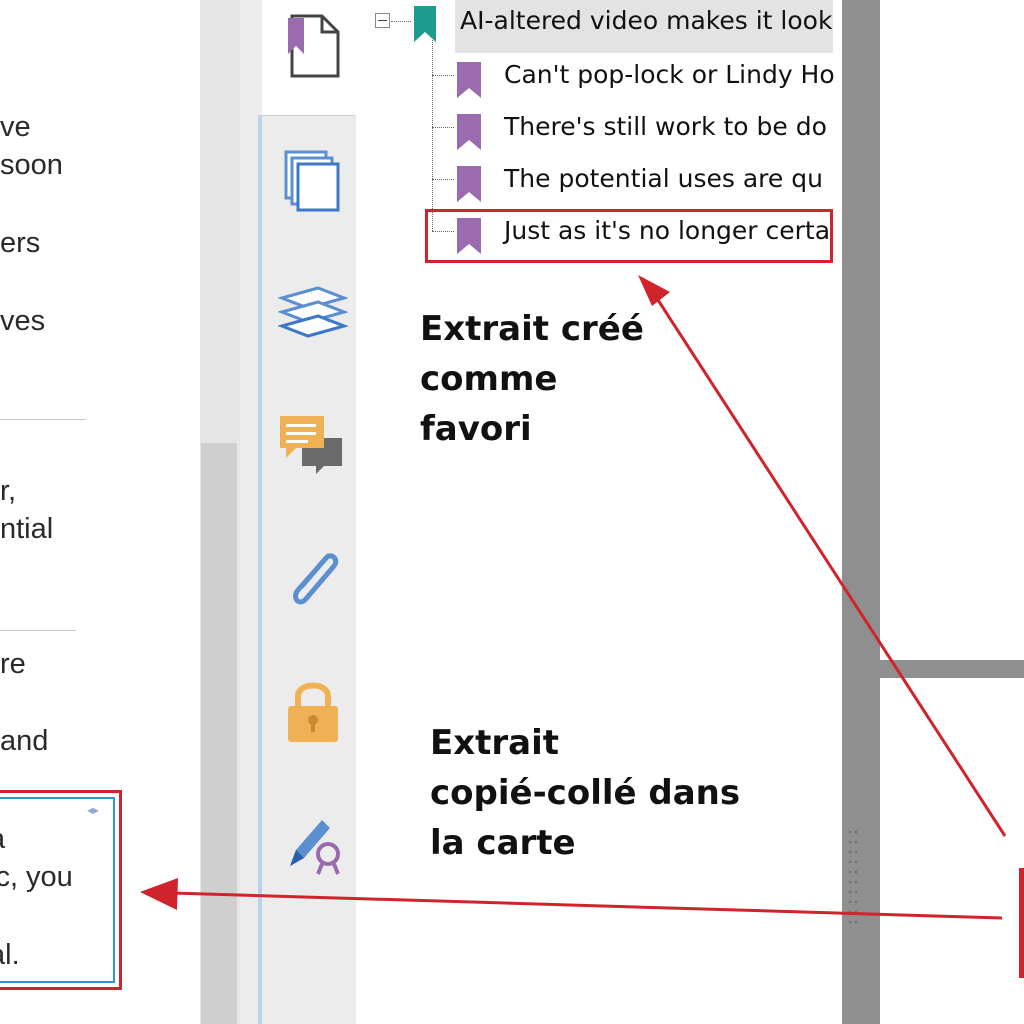 The width and height of the screenshot is (1024, 1024). What do you see at coordinates (27, 529) in the screenshot?
I see `document-text-line: ntial` at bounding box center [27, 529].